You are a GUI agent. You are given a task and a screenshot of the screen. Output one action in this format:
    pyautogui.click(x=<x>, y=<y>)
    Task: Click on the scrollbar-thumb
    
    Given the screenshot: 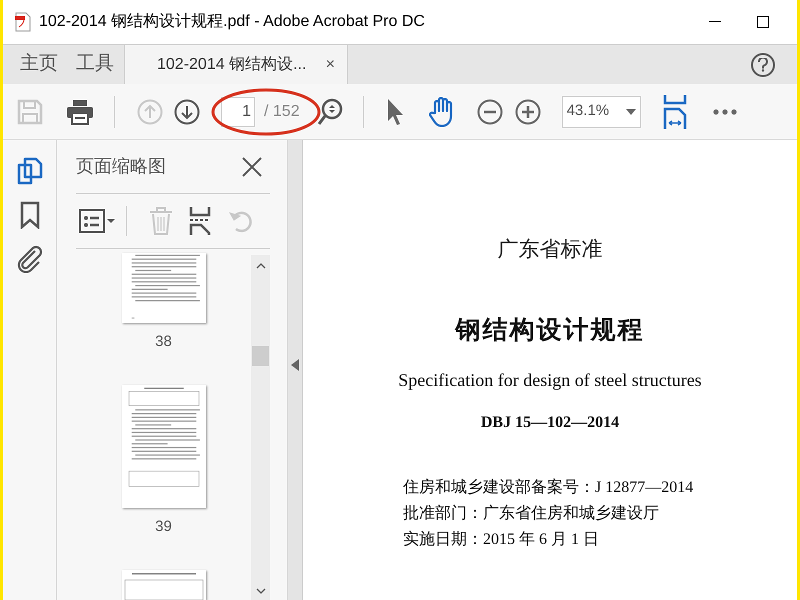 What is the action you would take?
    pyautogui.click(x=260, y=356)
    